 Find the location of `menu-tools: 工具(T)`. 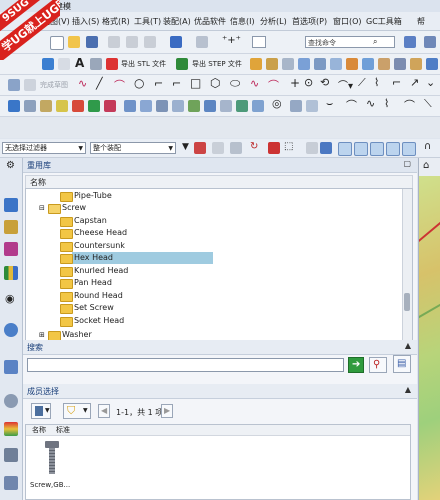

menu-tools: 工具(T) is located at coordinates (147, 21).